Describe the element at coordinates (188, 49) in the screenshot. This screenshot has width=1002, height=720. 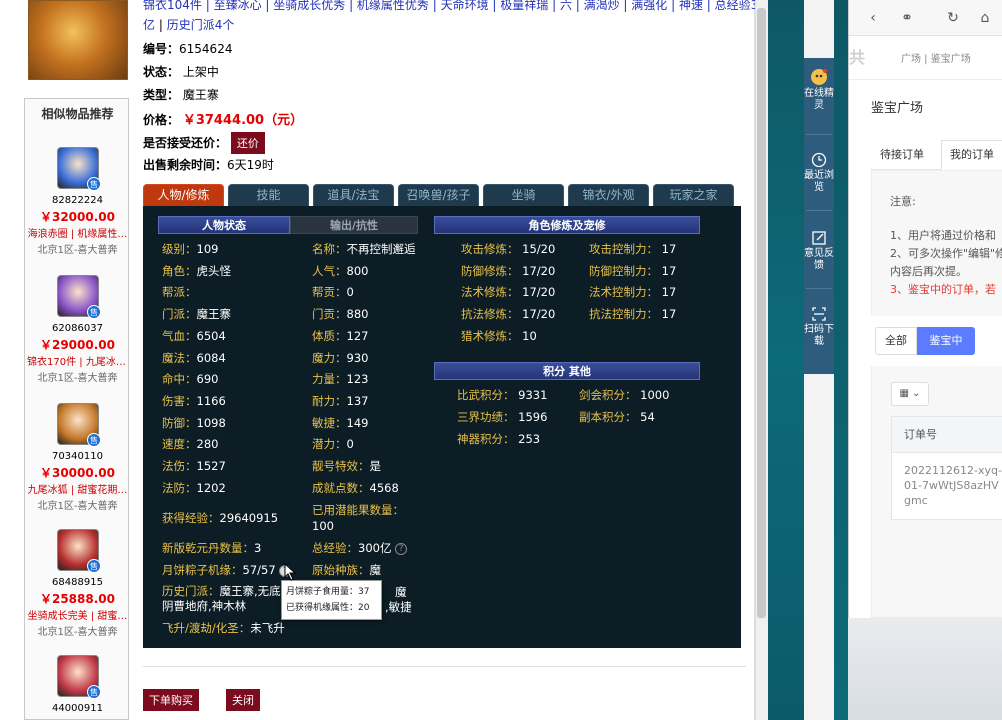
I see `item-id-row: 编号：6154624` at that location.